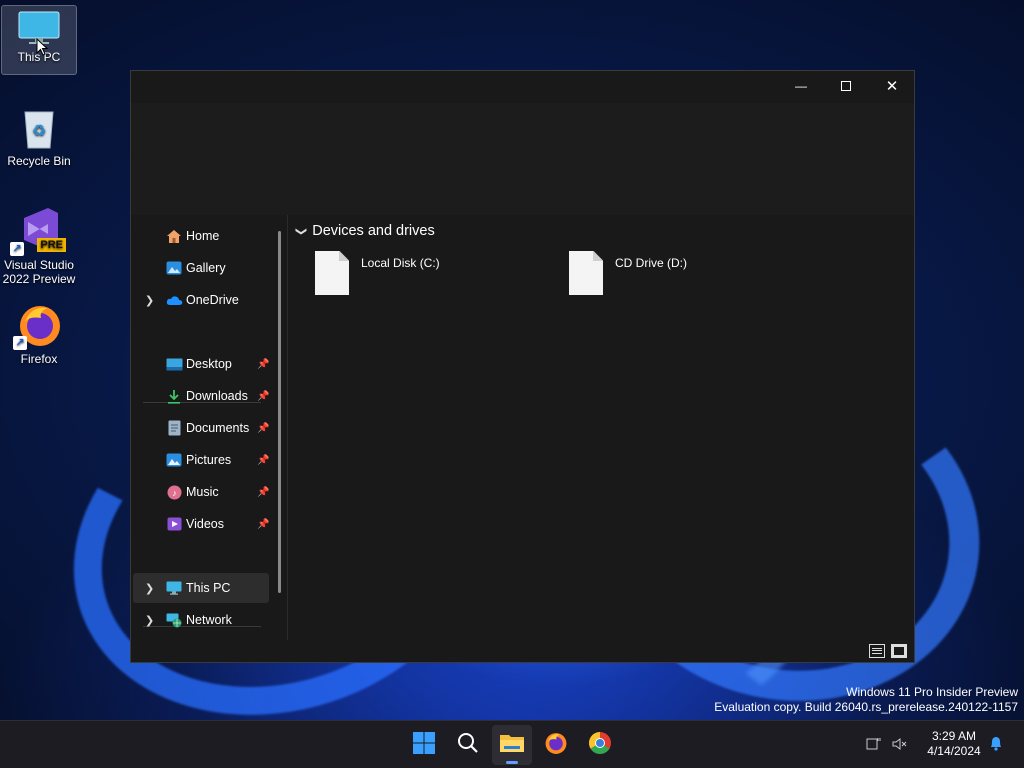  I want to click on group-header: ❯ Devices and drives, so click(365, 231).